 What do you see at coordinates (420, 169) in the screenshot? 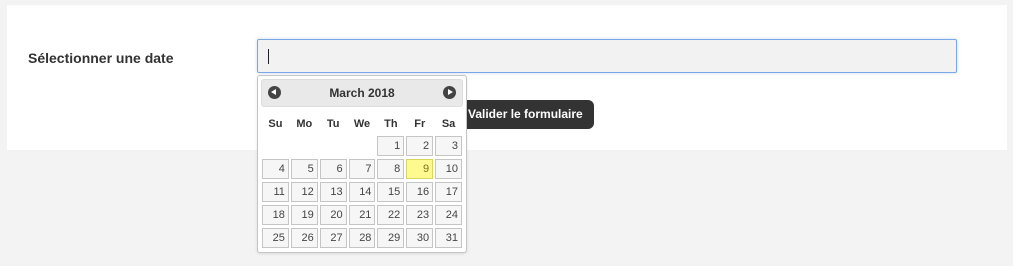
I see `day-cell-today: 9` at bounding box center [420, 169].